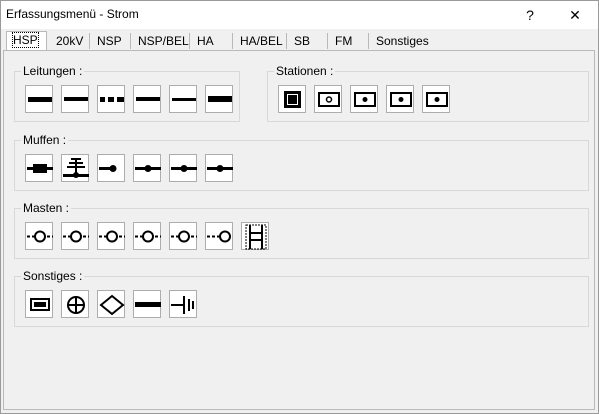 The image size is (599, 414). I want to click on group-label-muffen: Muffen :, so click(45, 140).